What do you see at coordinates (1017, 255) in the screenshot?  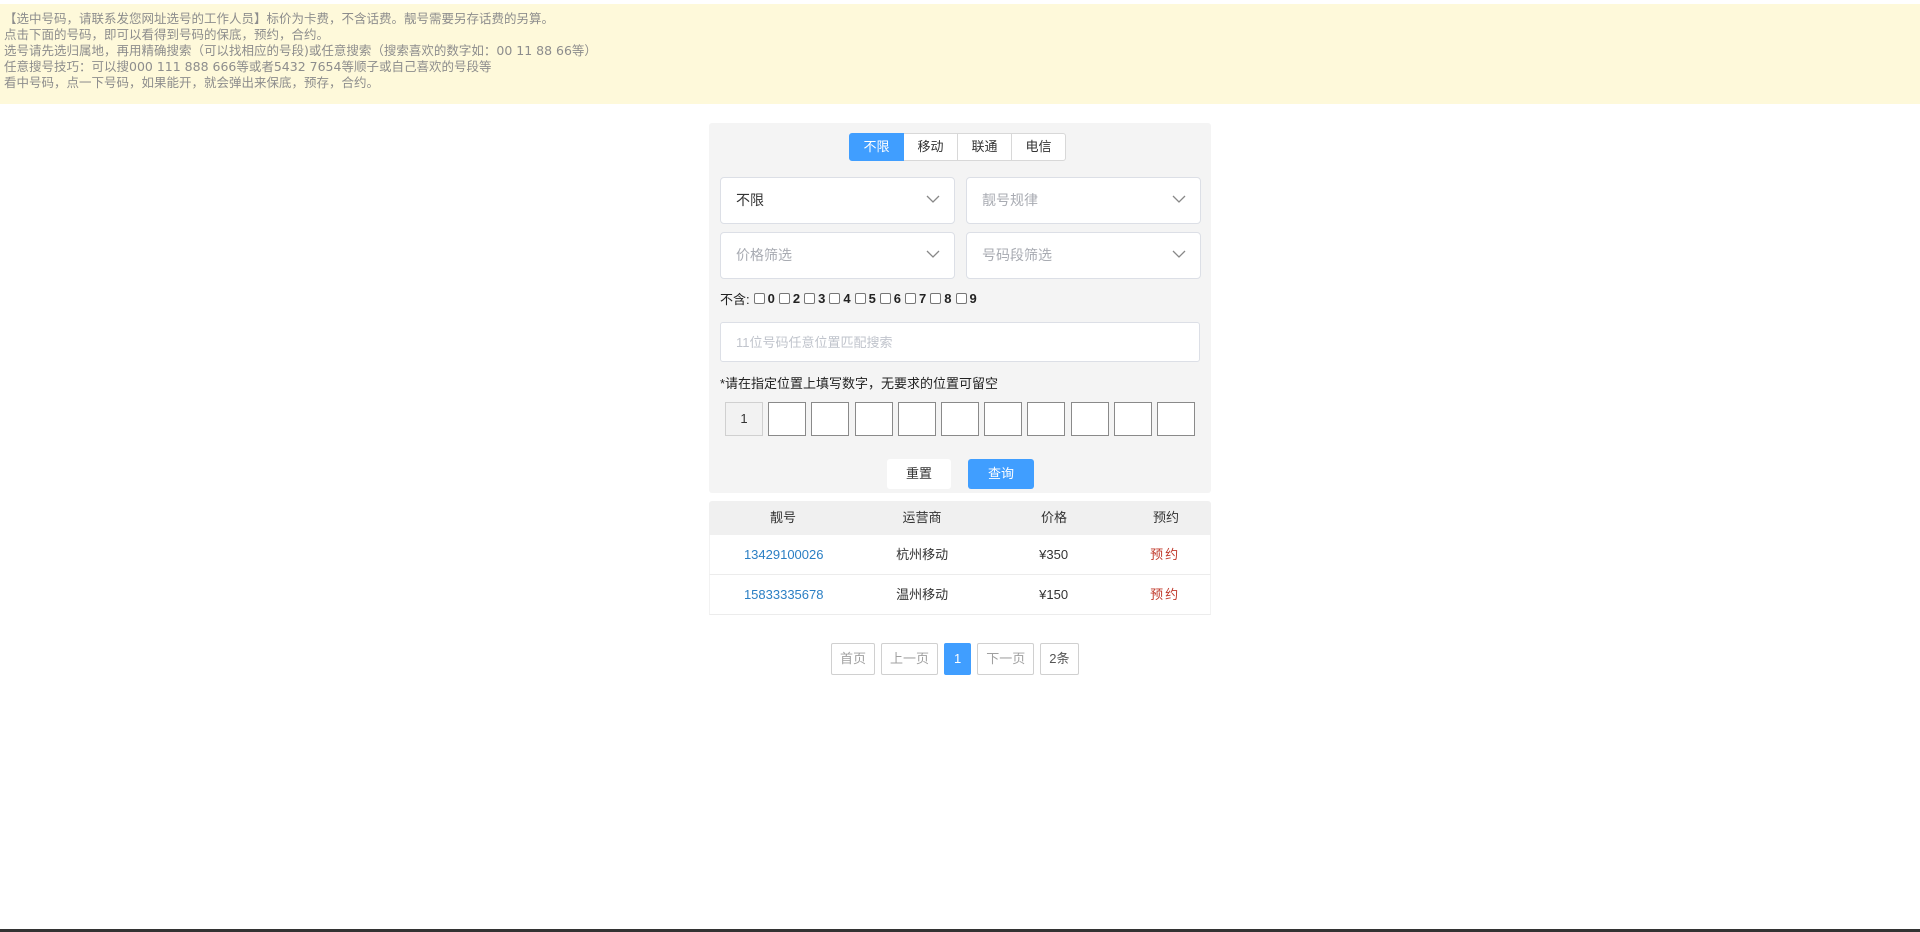 I see `segment-select-placeholder: 号码段筛选` at bounding box center [1017, 255].